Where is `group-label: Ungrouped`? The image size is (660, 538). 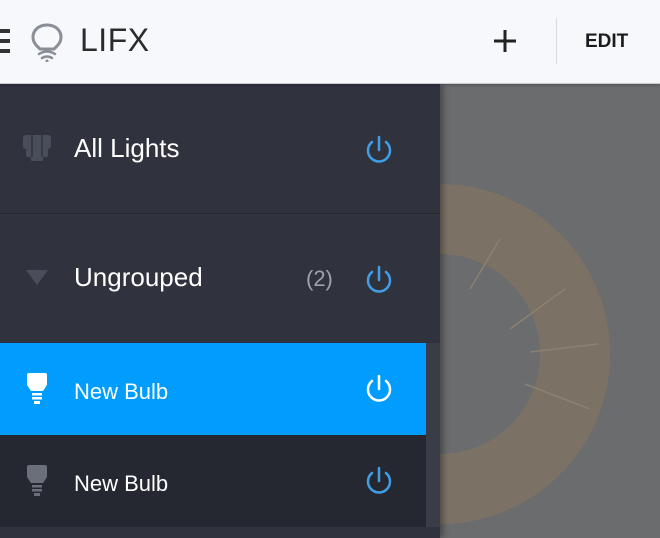
group-label: Ungrouped is located at coordinates (138, 277).